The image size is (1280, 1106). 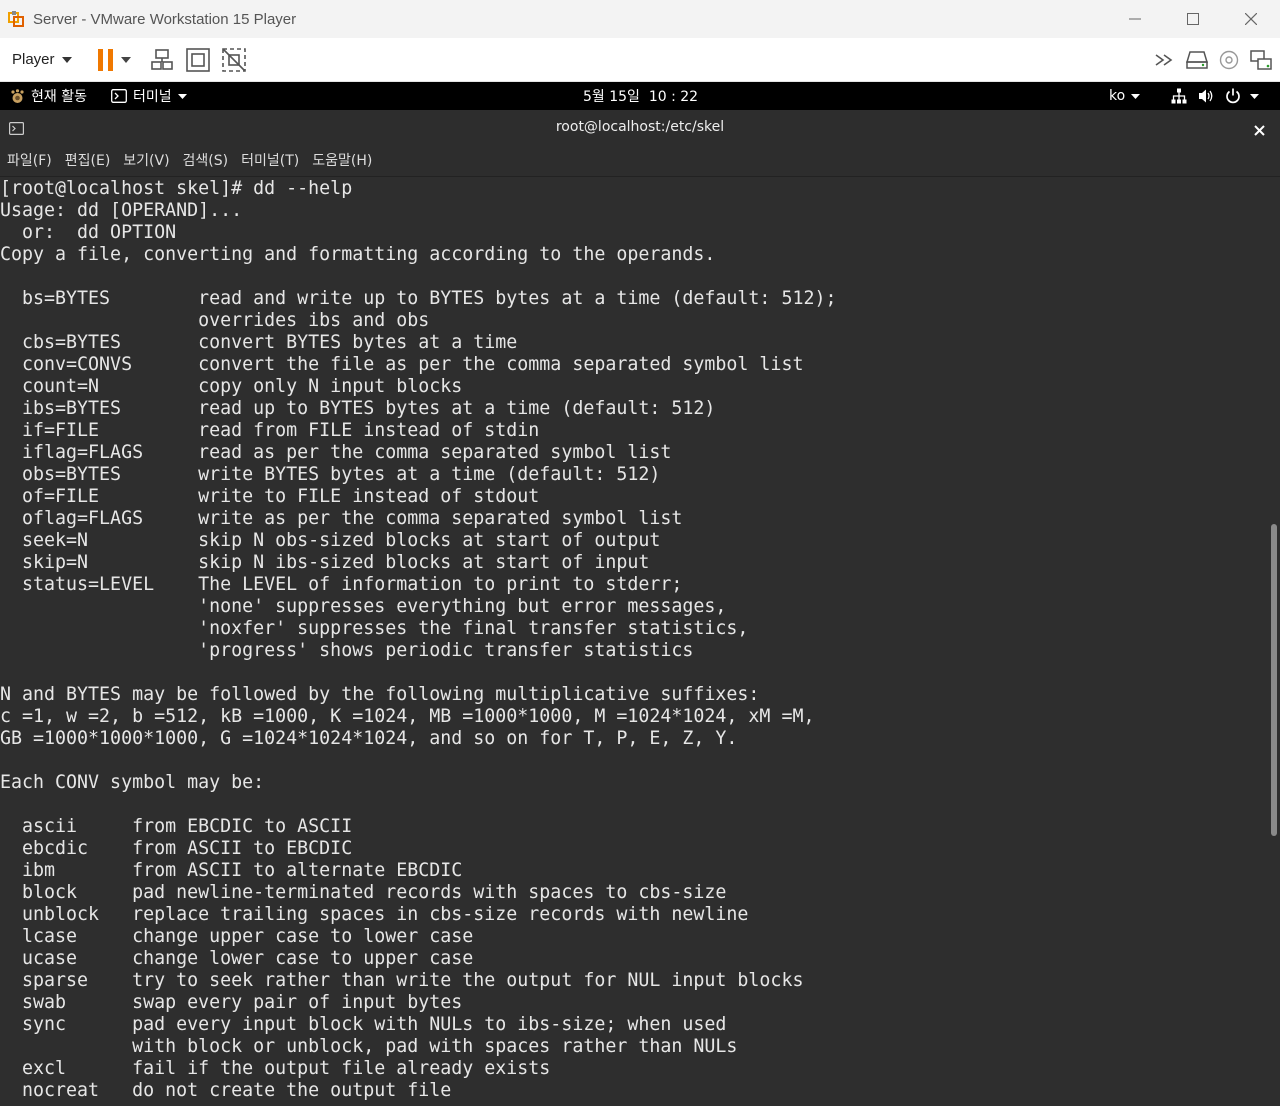 I want to click on clock: 5월 15일 10 : 22, so click(x=640, y=96).